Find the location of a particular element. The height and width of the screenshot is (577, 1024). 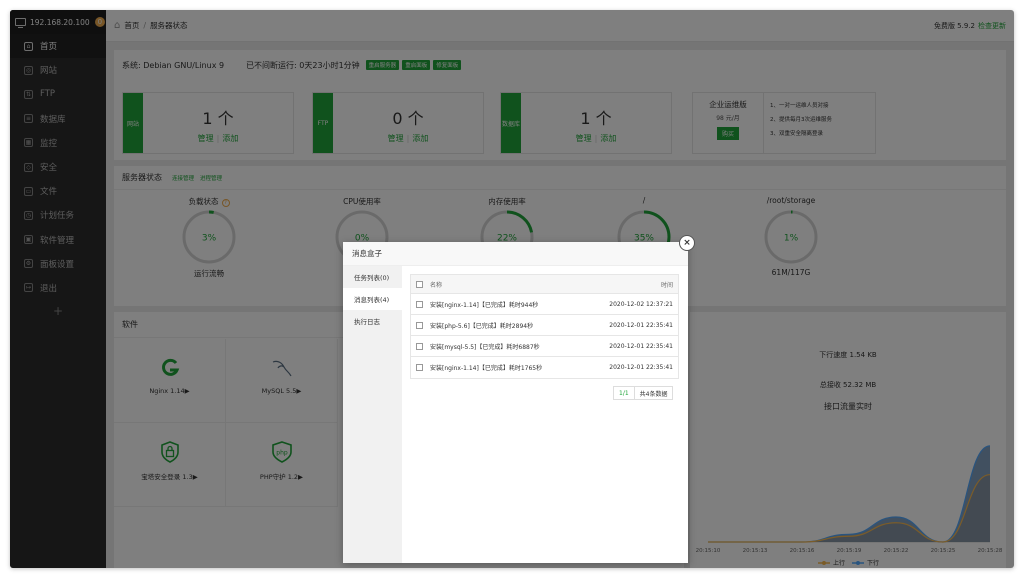

page-current: 1/1 is located at coordinates (624, 393).